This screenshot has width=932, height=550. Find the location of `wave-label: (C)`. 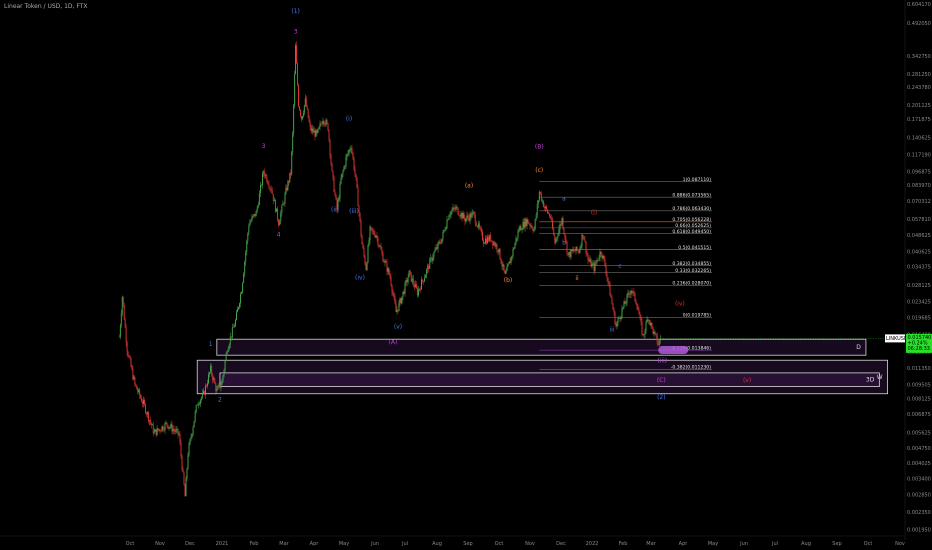

wave-label: (C) is located at coordinates (661, 380).